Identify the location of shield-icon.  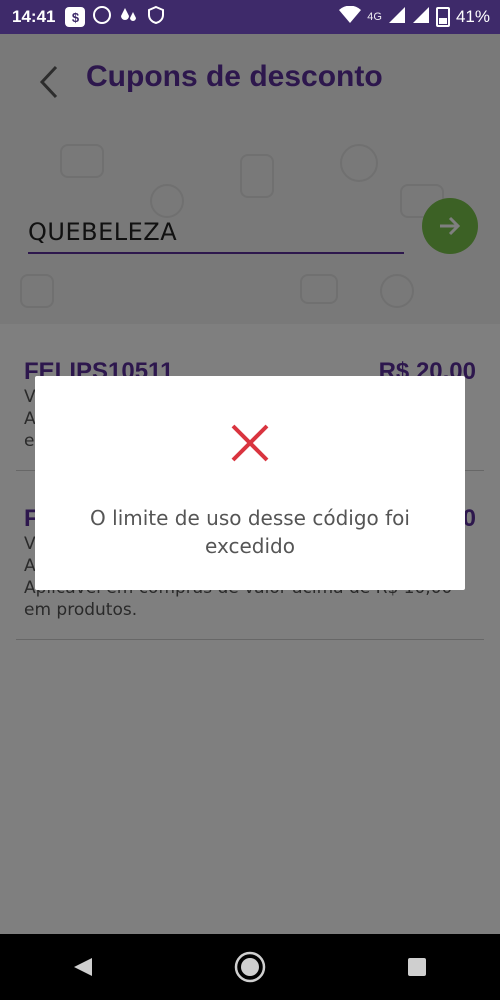
(156, 17).